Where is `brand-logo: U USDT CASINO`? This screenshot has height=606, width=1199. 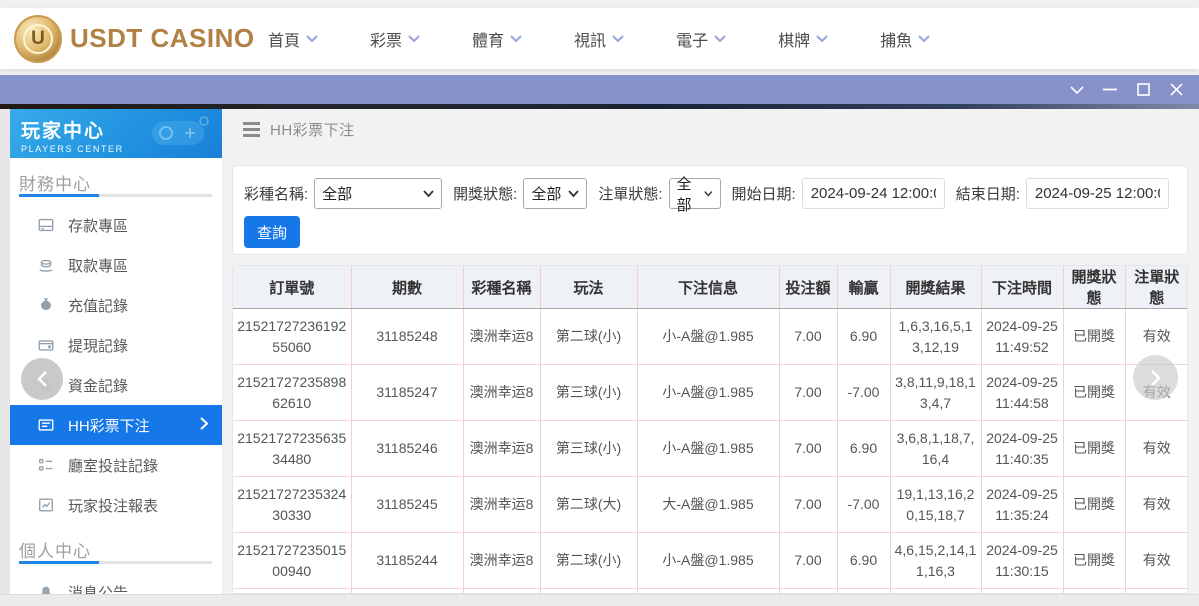
brand-logo: U USDT CASINO is located at coordinates (134, 38).